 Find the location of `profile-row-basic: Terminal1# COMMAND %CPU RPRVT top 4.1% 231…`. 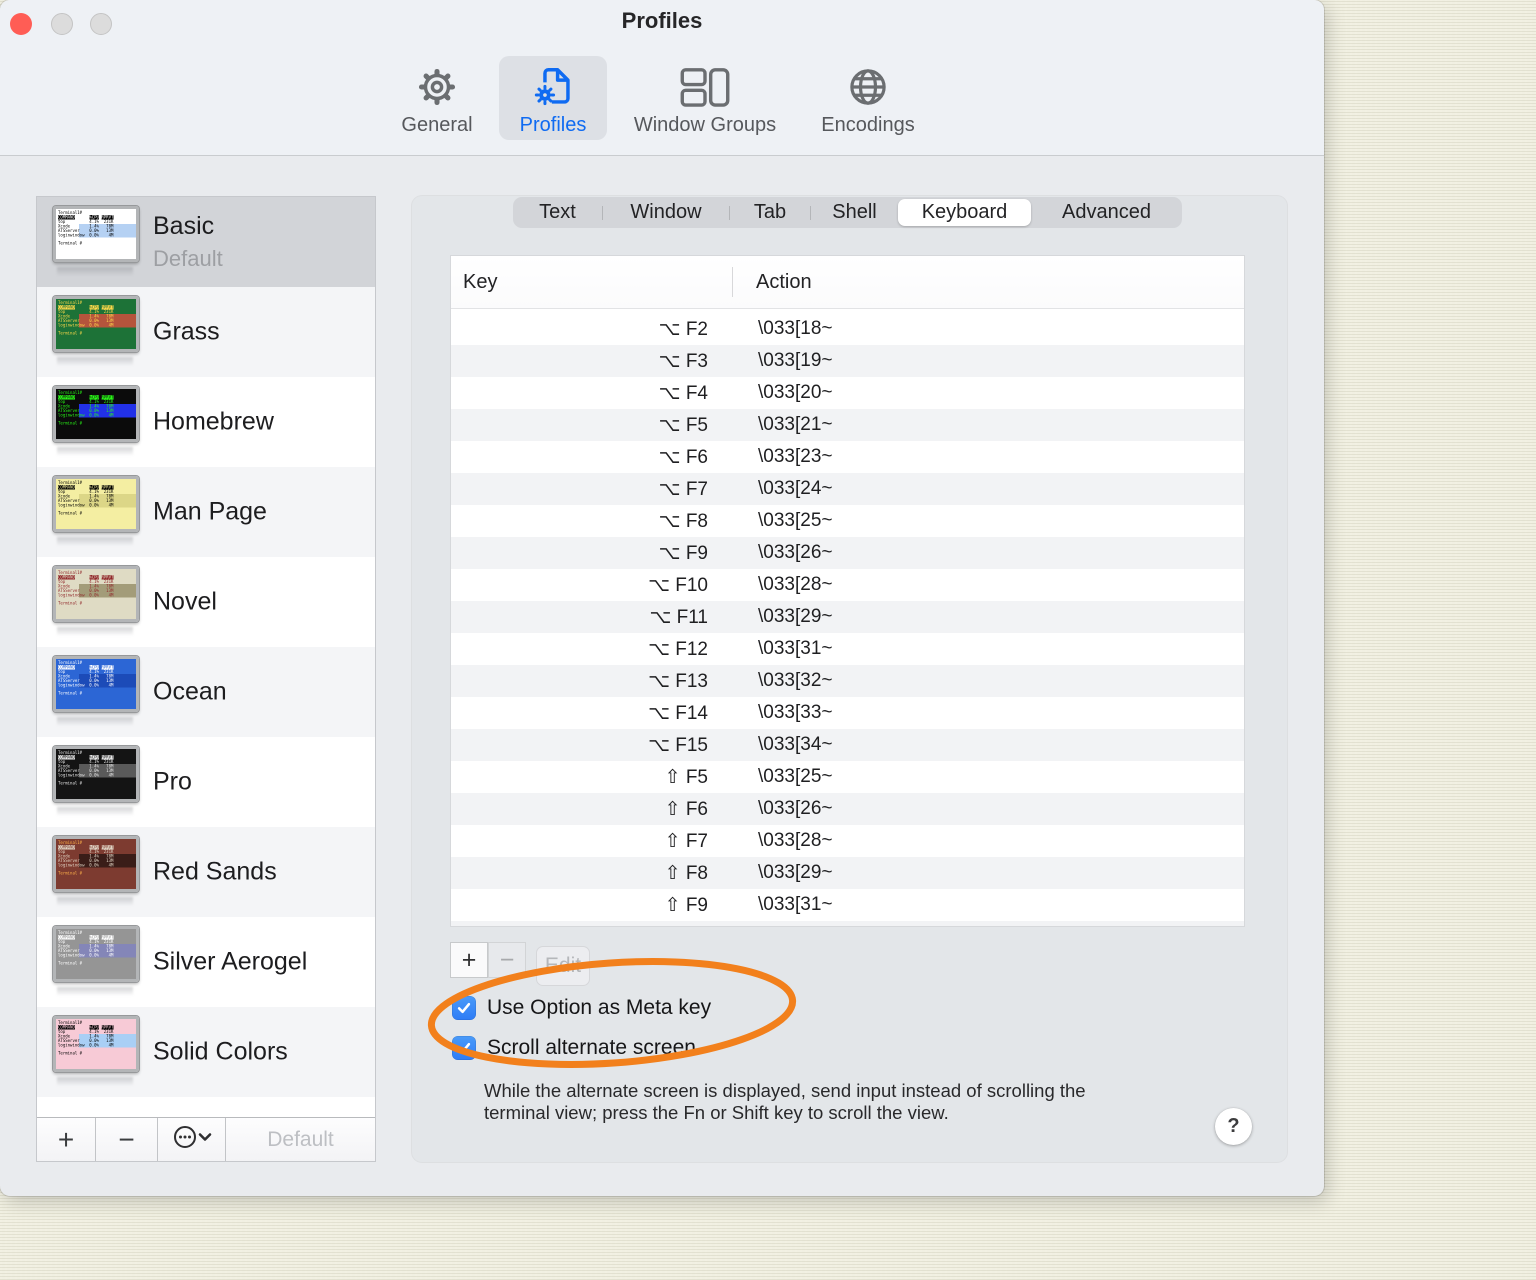

profile-row-basic: Terminal1# COMMAND %CPU RPRVT top 4.1% 231… is located at coordinates (206, 242).